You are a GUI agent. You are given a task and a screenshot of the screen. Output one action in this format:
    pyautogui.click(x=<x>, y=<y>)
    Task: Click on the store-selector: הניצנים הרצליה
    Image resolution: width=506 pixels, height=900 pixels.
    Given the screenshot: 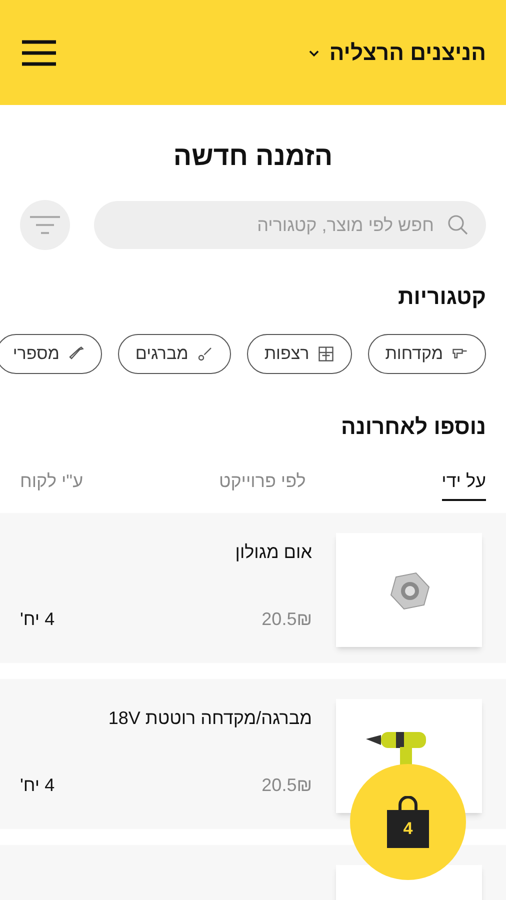 What is the action you would take?
    pyautogui.click(x=396, y=52)
    